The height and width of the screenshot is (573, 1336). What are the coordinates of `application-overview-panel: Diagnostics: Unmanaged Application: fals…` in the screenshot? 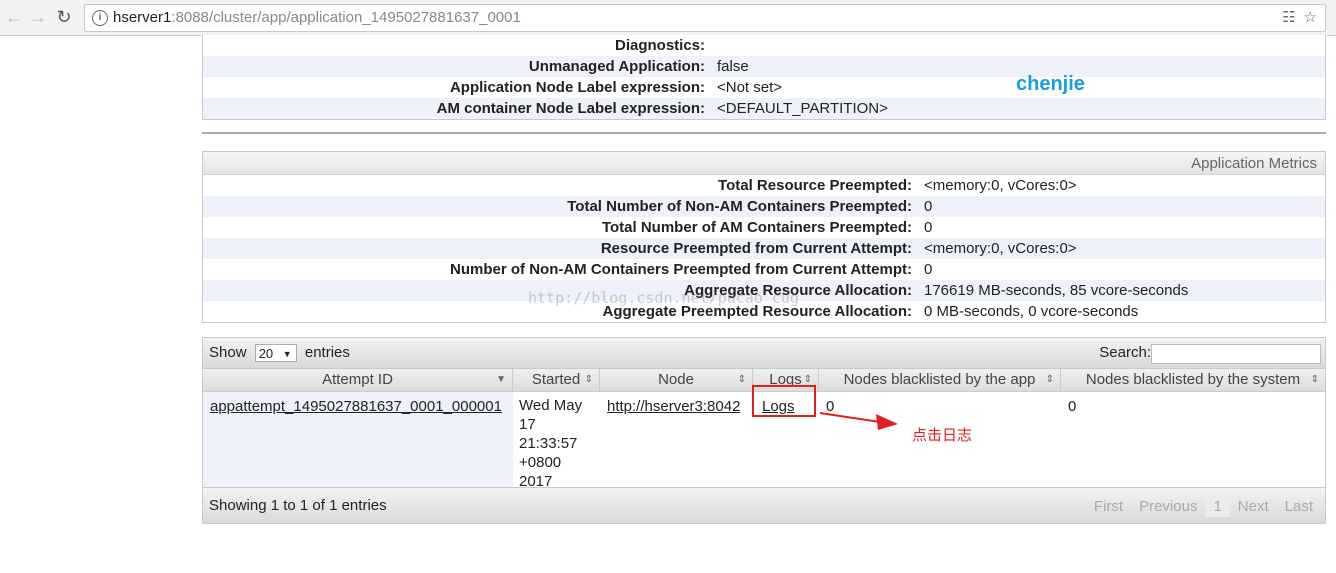 It's located at (764, 77).